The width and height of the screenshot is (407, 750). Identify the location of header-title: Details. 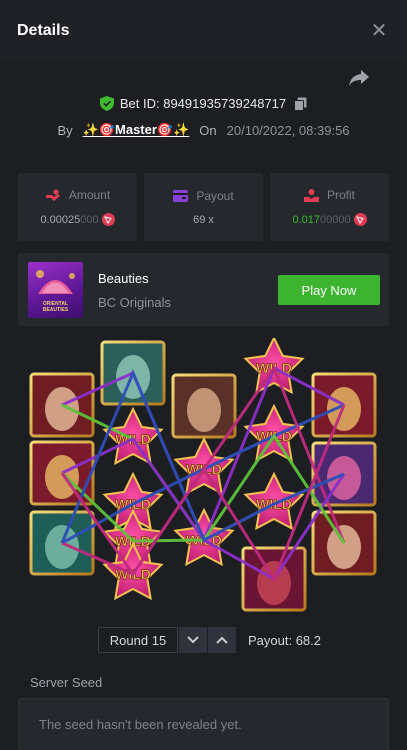
(43, 30).